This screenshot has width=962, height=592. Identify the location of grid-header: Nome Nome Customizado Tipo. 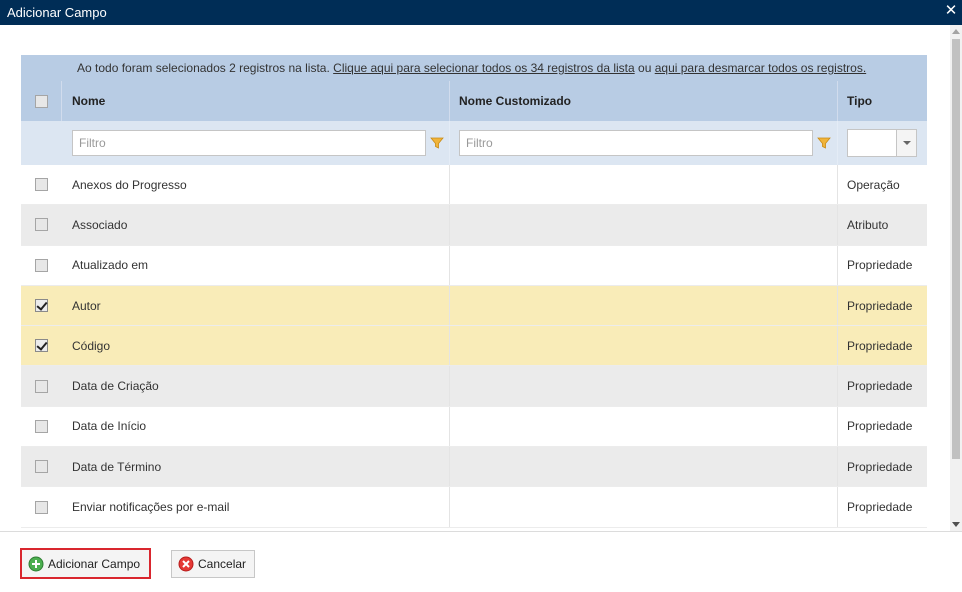
(474, 101).